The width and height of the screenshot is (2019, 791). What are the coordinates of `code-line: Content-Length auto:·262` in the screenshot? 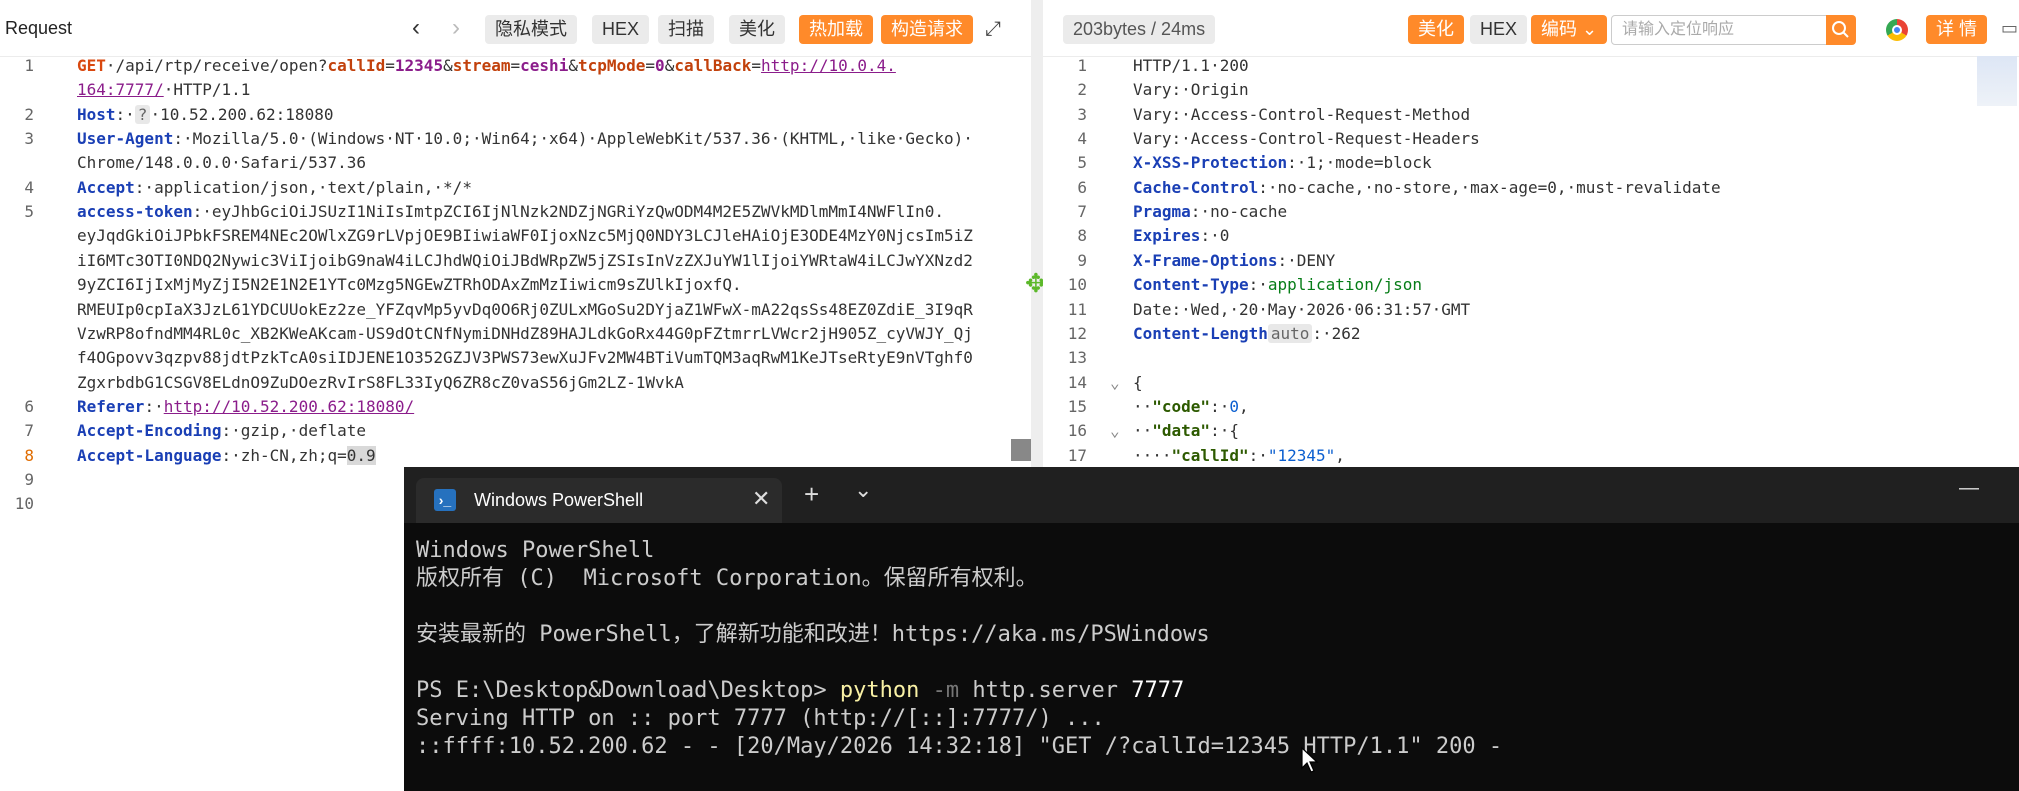 It's located at (1247, 333).